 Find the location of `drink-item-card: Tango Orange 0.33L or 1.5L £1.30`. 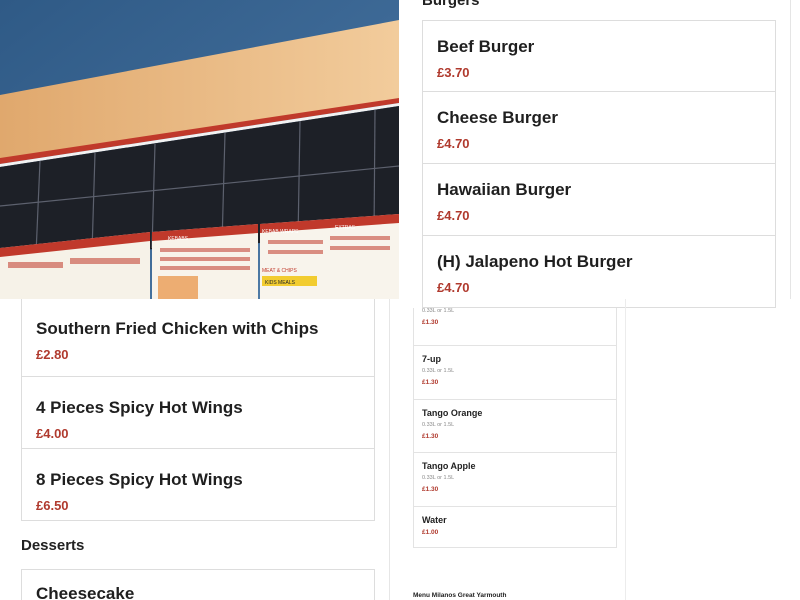

drink-item-card: Tango Orange 0.33L or 1.5L £1.30 is located at coordinates (515, 426).